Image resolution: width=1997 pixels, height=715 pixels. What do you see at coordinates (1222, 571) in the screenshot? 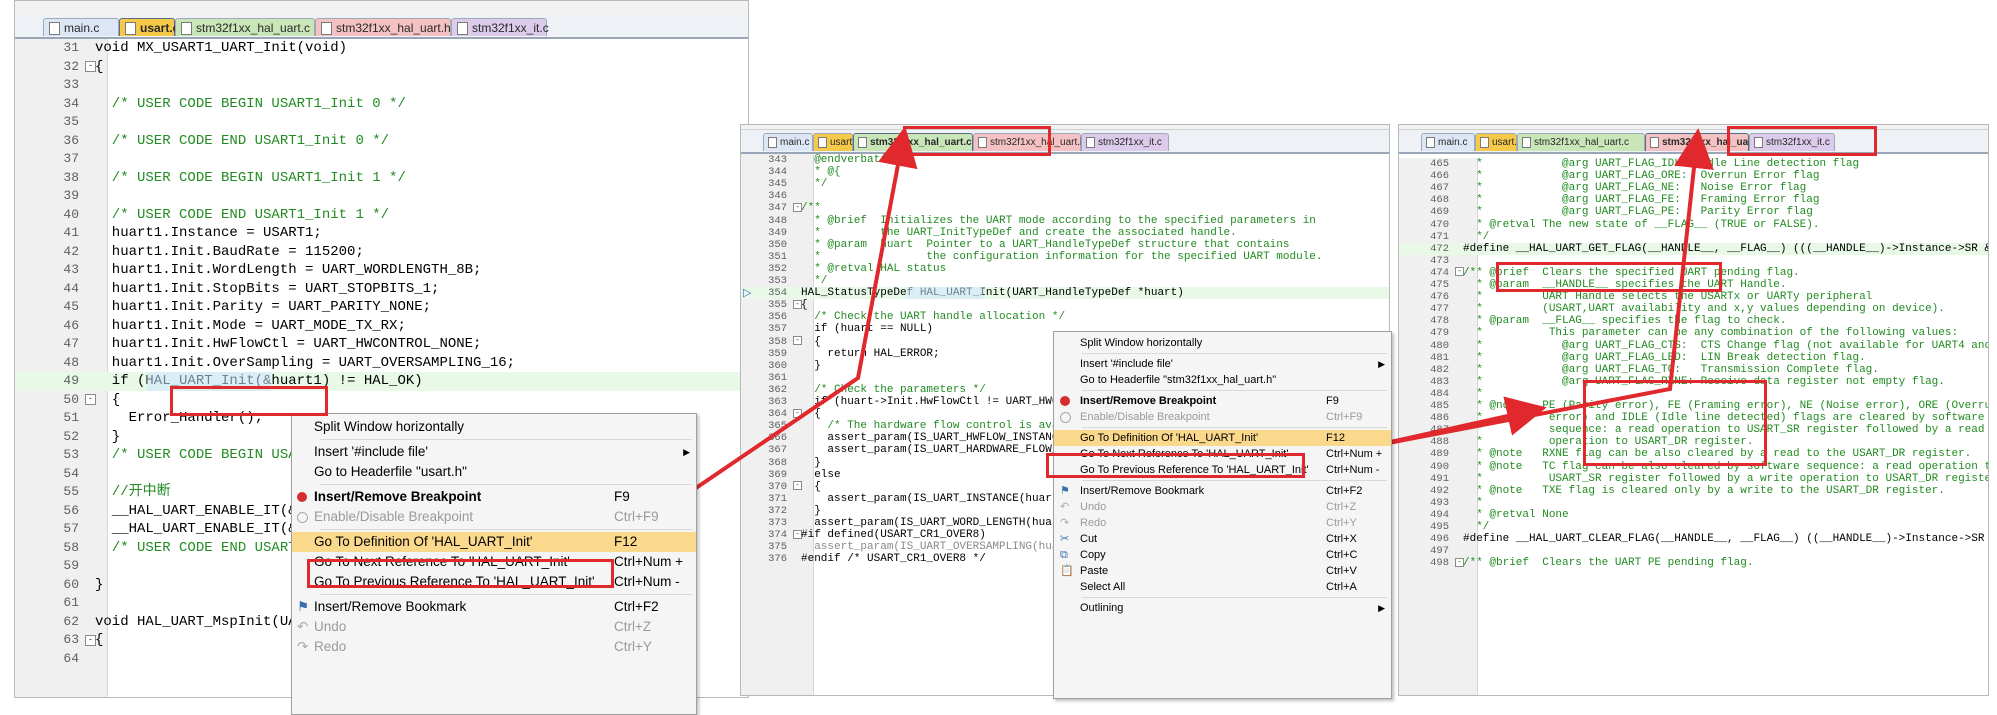
I see `menu-item-paste: Paste Ctrl+V 📋` at bounding box center [1222, 571].